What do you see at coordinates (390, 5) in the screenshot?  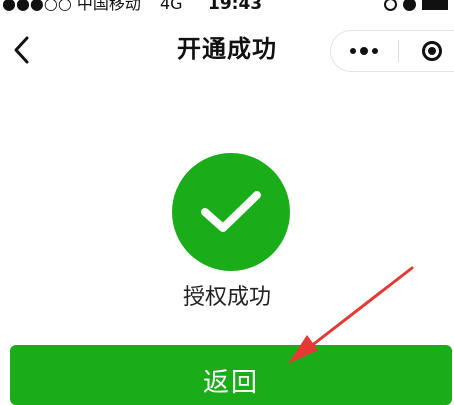 I see `rotation-lock-icon` at bounding box center [390, 5].